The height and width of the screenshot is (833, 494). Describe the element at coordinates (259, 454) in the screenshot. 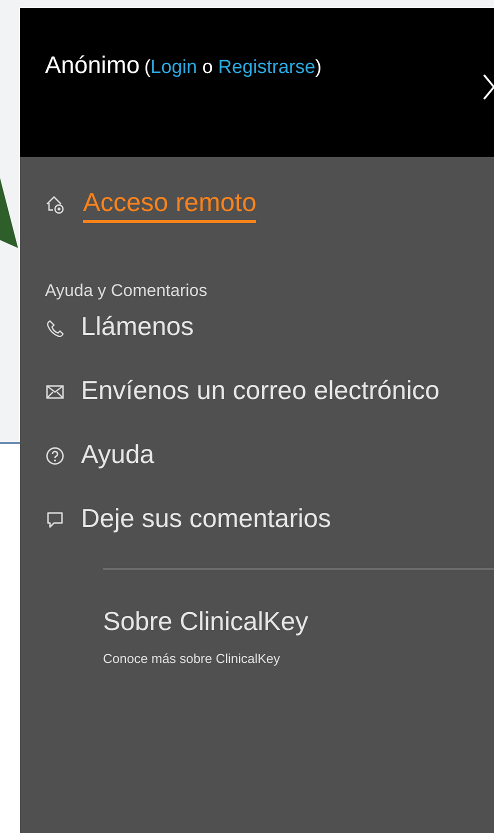

I see `menu-link: Ayuda` at that location.